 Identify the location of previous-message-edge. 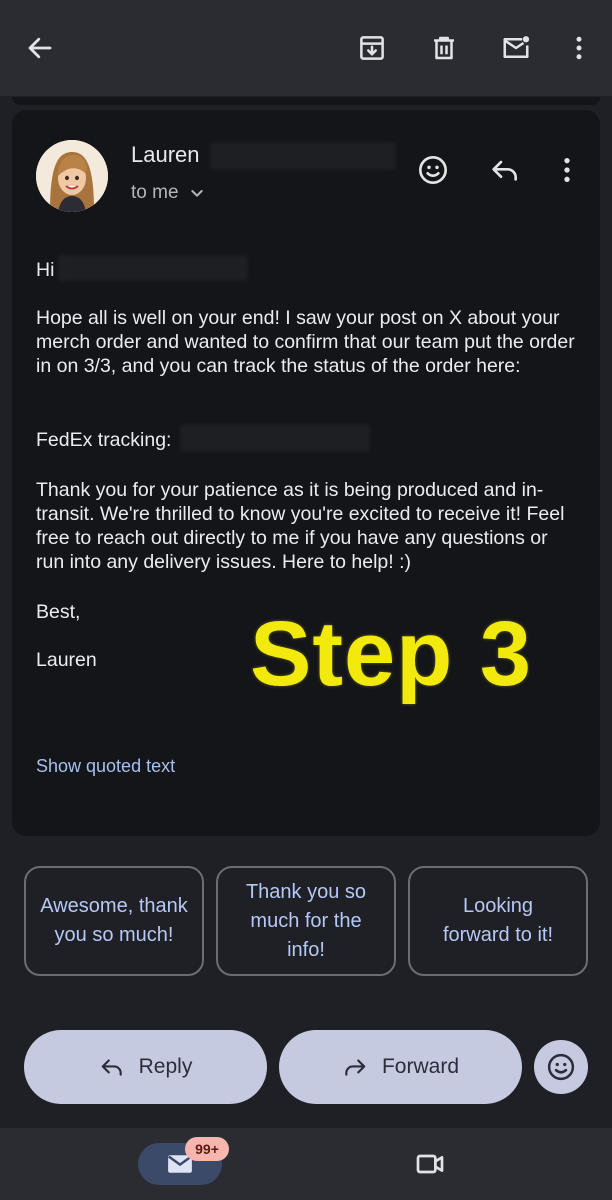
(306, 101).